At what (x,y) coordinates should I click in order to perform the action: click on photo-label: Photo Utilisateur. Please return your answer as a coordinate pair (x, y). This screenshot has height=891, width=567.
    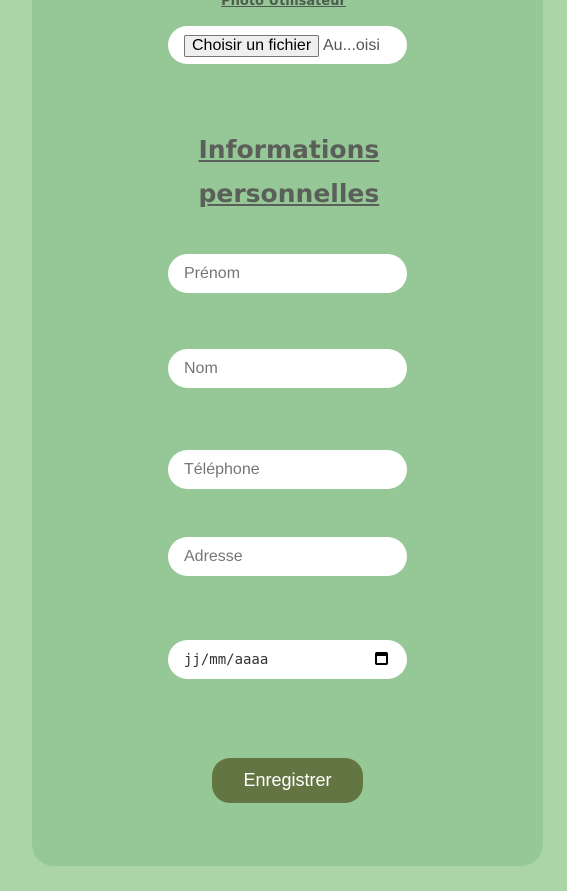
    Looking at the image, I should click on (283, 4).